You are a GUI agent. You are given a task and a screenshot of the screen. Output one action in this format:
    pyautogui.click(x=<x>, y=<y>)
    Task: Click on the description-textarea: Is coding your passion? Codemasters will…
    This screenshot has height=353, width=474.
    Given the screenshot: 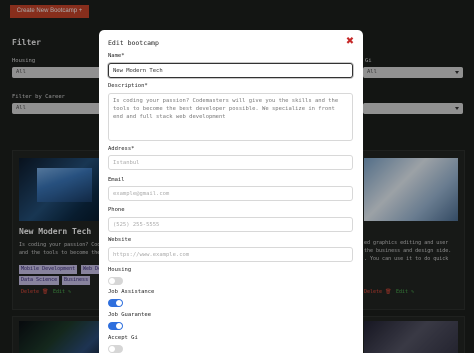 What is the action you would take?
    pyautogui.click(x=230, y=117)
    